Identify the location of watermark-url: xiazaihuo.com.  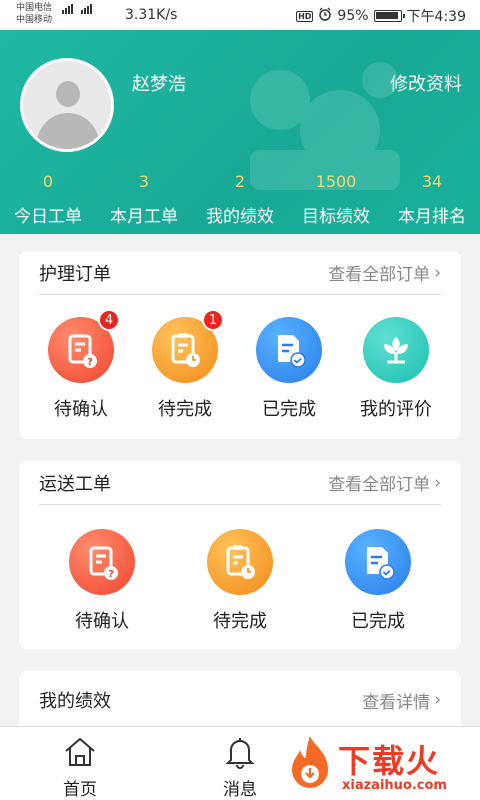
(394, 785).